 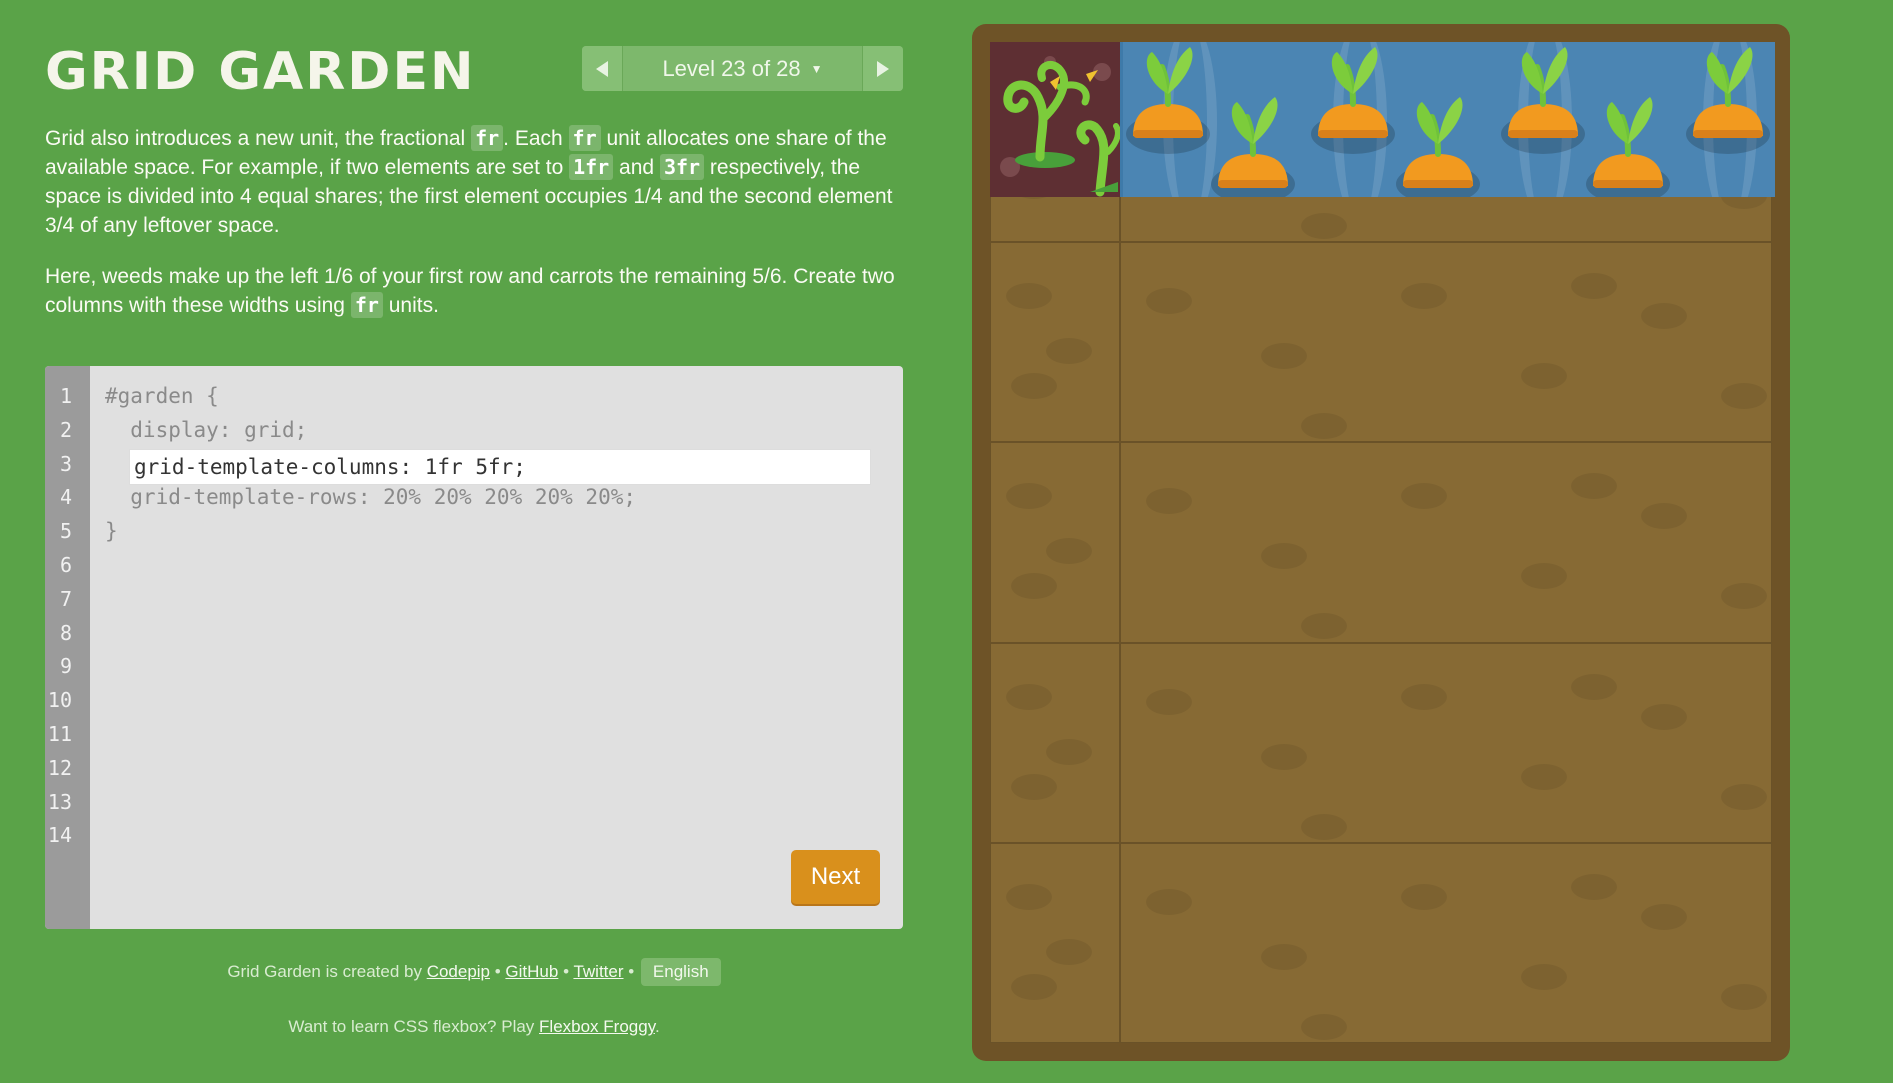 I want to click on weed-icon, so click(x=1060, y=126).